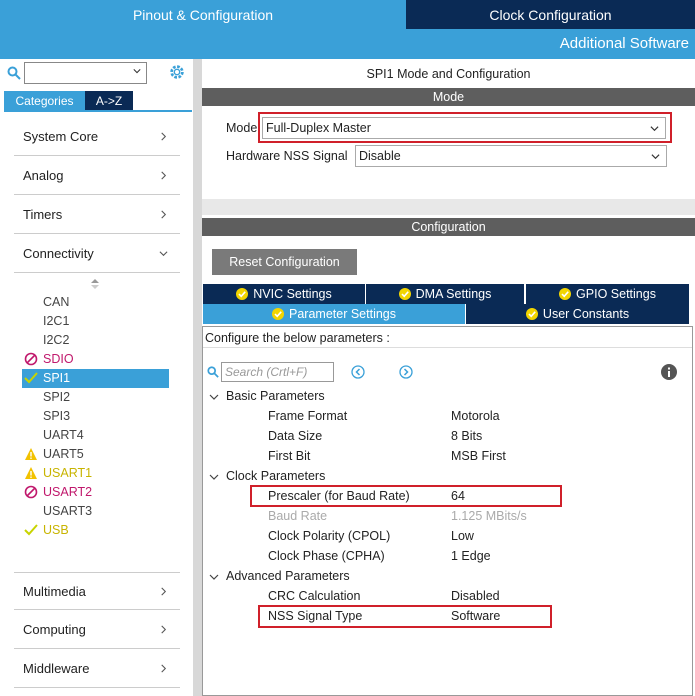  I want to click on peripheral-spi1: SPI1, so click(56, 378).